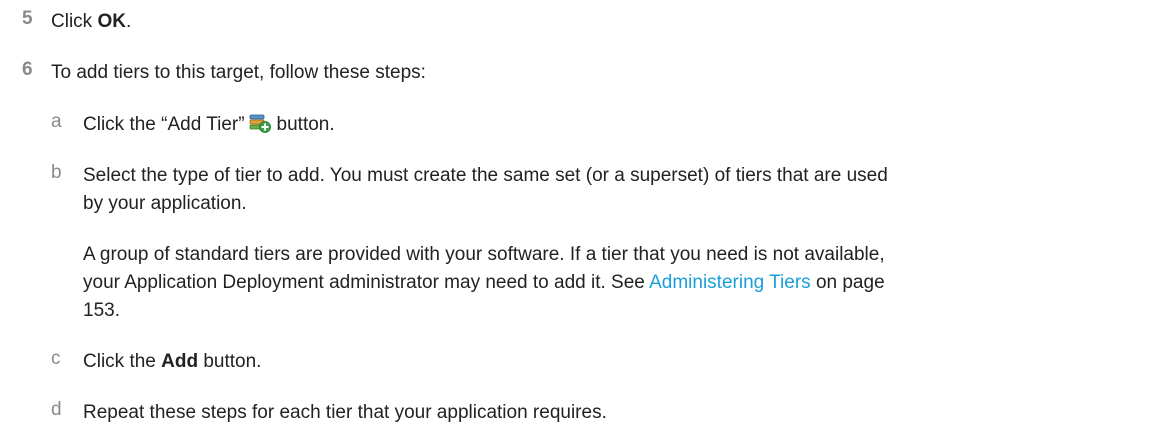 The image size is (1163, 435). Describe the element at coordinates (56, 358) in the screenshot. I see `substep-letter: c` at that location.